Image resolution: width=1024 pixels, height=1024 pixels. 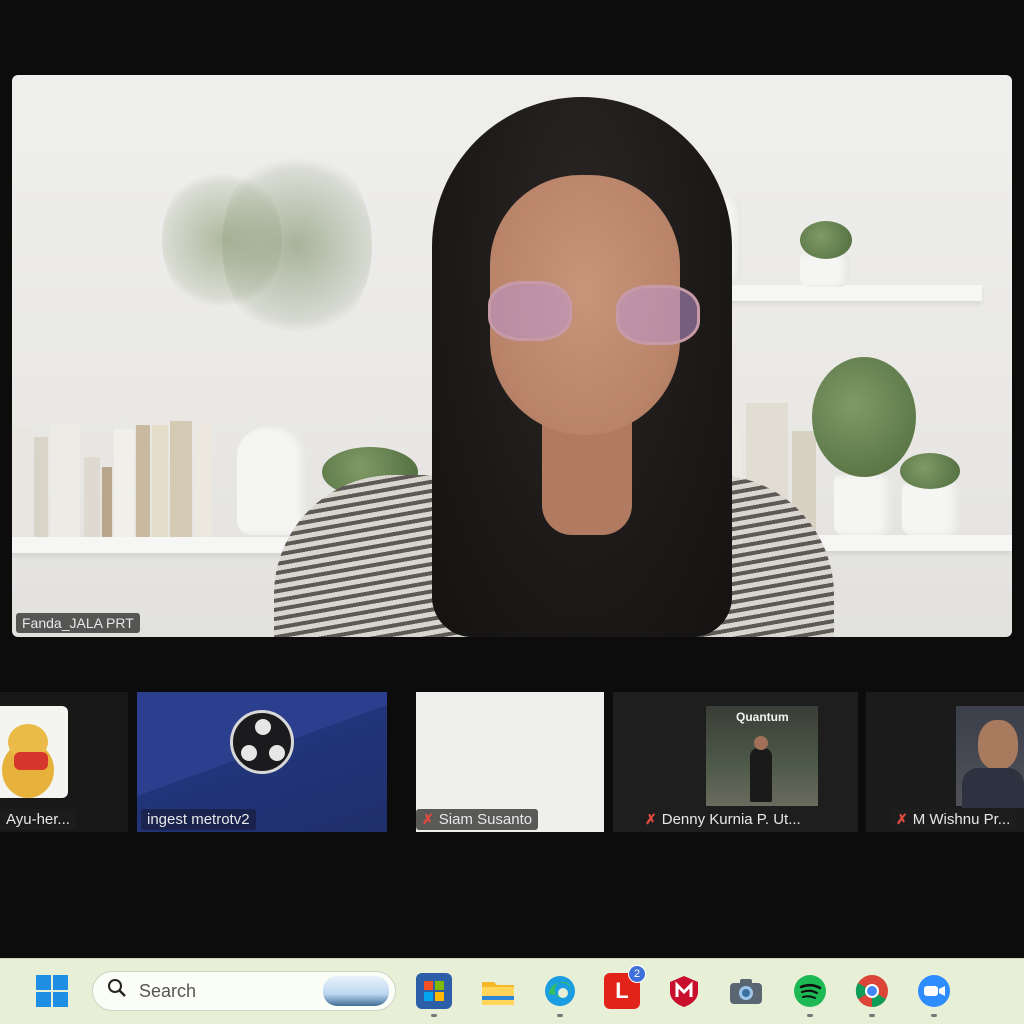 I want to click on camera-icon, so click(x=746, y=991).